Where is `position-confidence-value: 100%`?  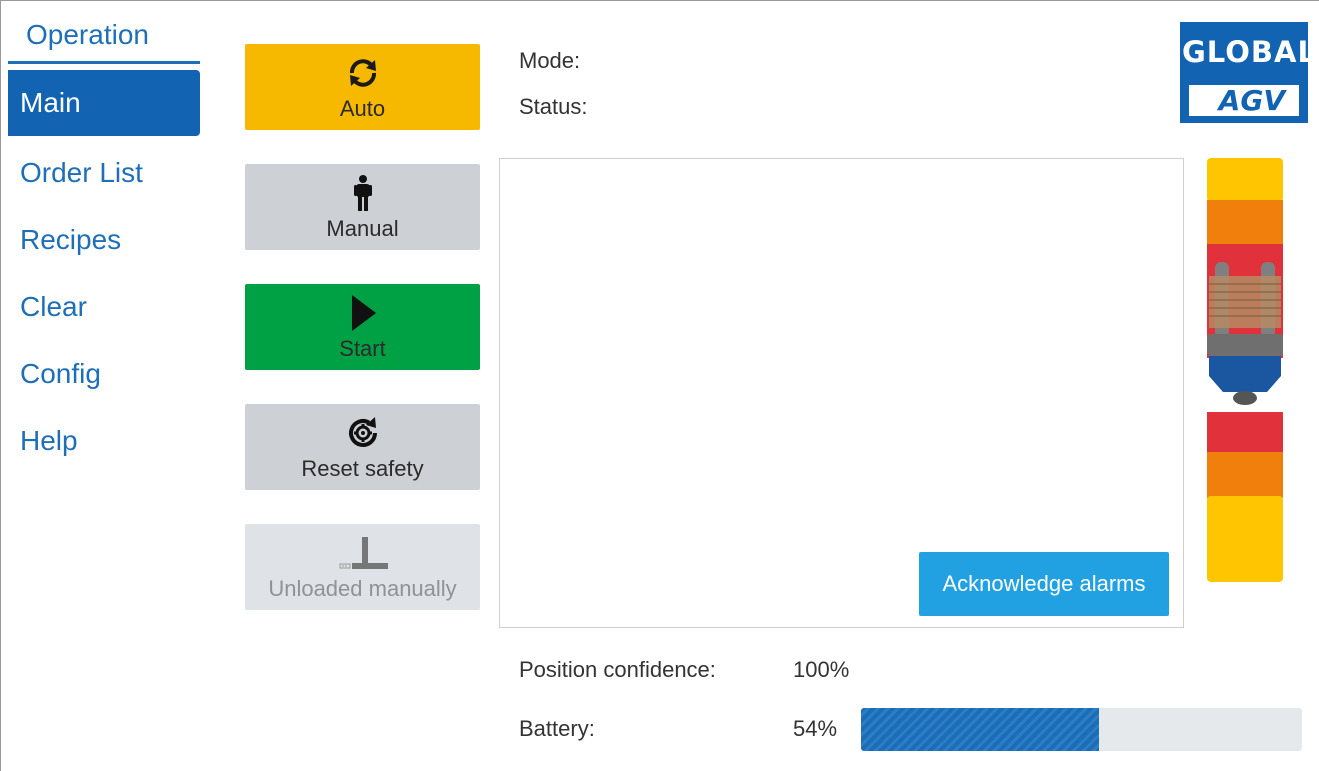
position-confidence-value: 100% is located at coordinates (821, 669).